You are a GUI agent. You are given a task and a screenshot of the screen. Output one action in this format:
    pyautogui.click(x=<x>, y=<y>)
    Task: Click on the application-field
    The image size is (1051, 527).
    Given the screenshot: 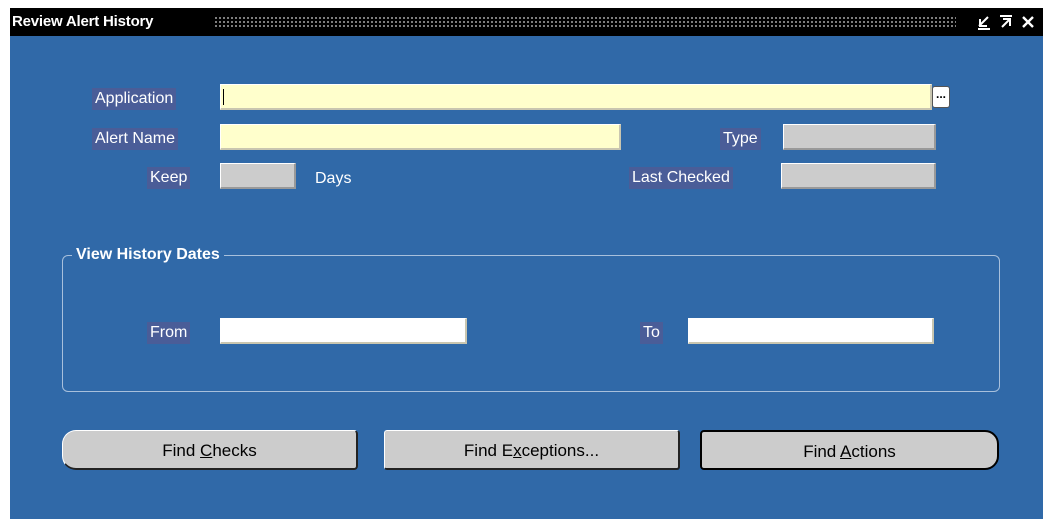 What is the action you would take?
    pyautogui.click(x=576, y=97)
    